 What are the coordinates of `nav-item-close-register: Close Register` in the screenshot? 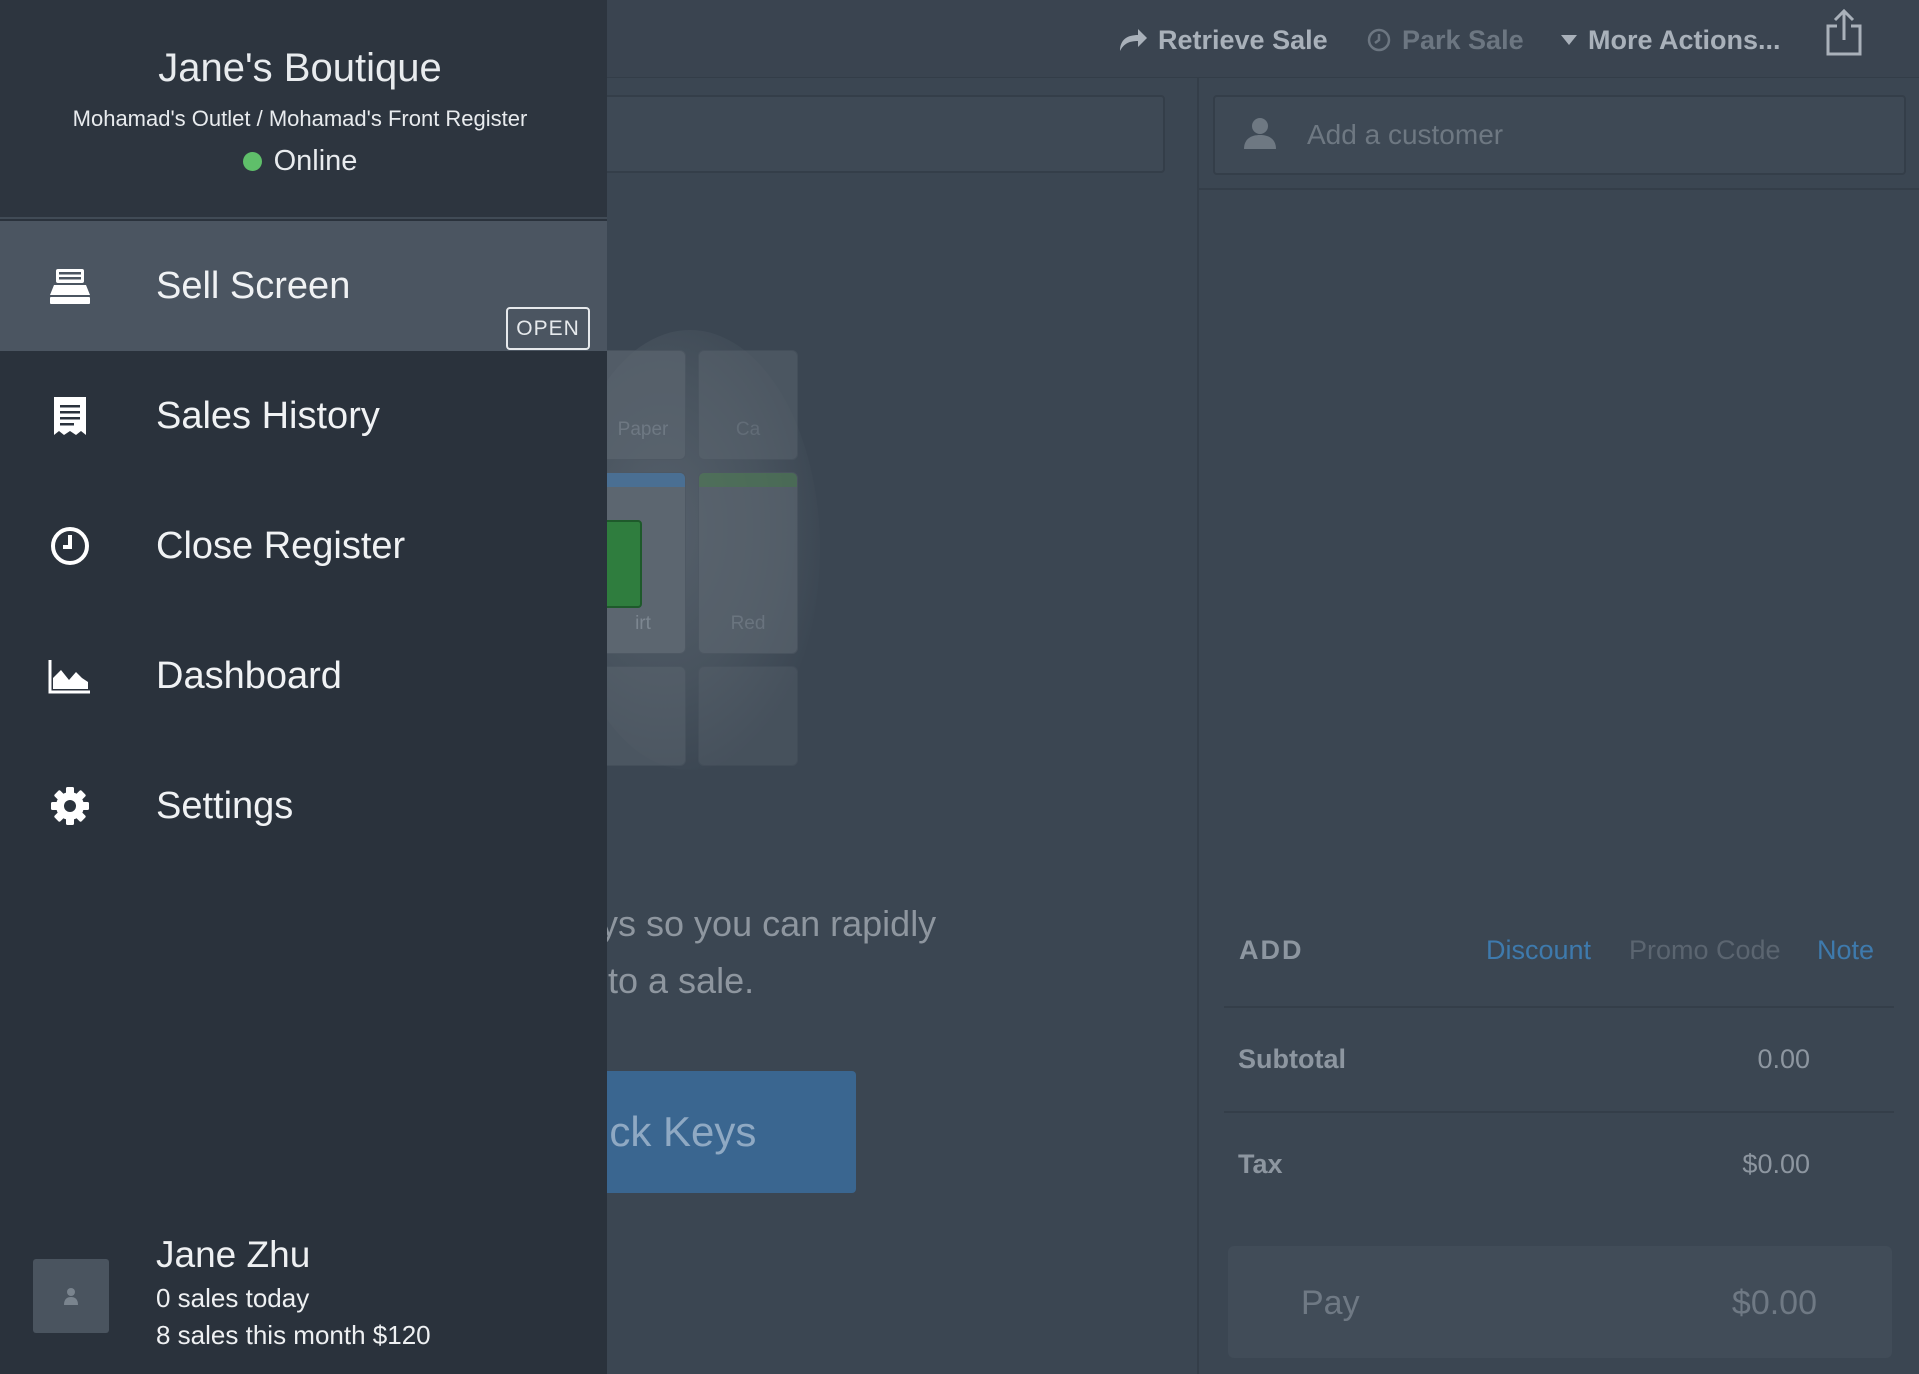 It's located at (303, 546).